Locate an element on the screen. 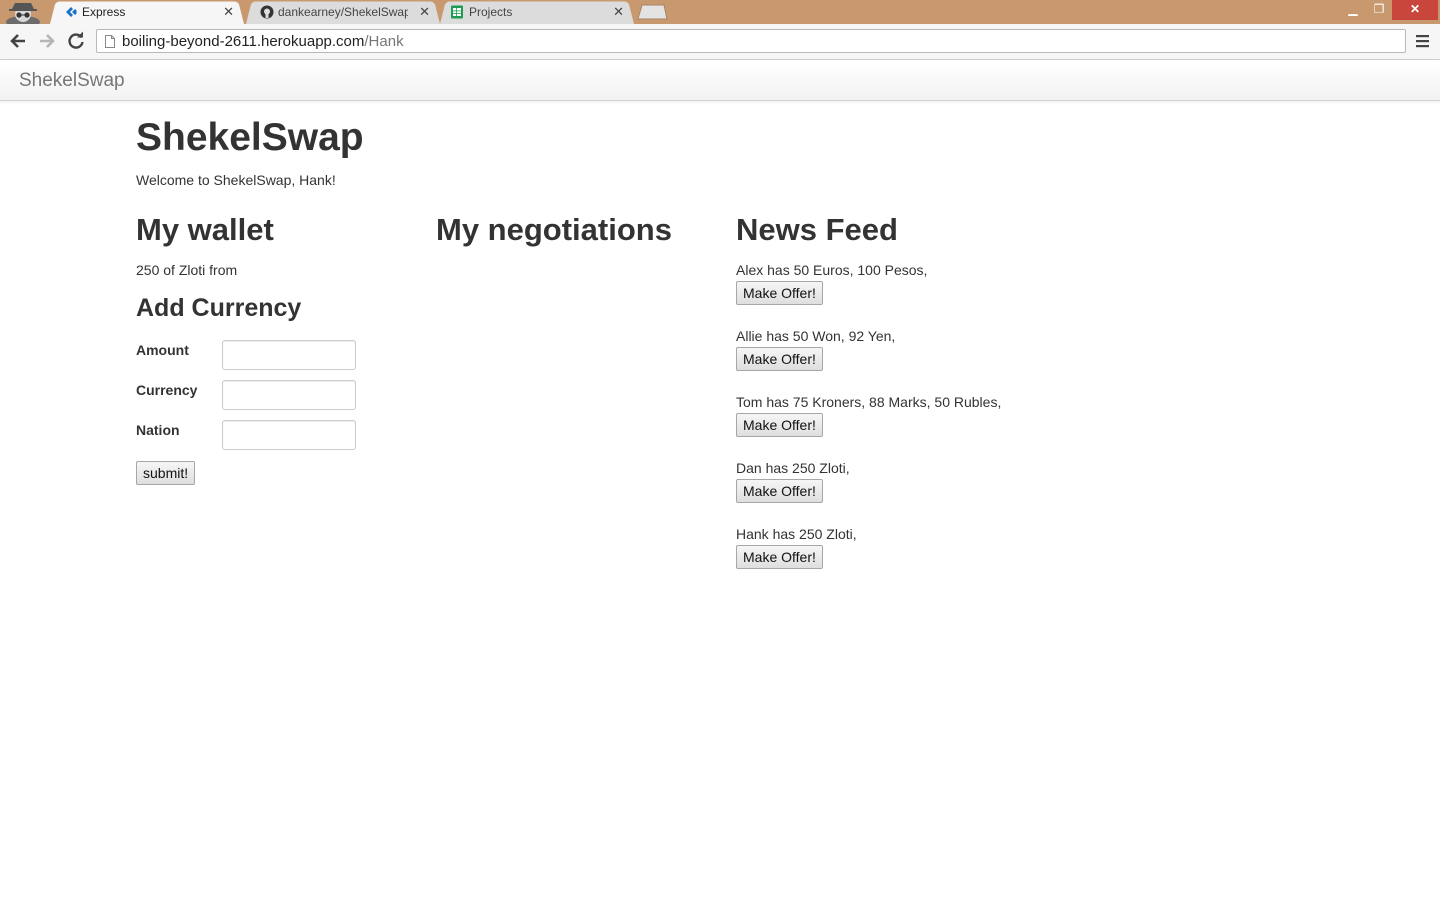  page-icon is located at coordinates (110, 41).